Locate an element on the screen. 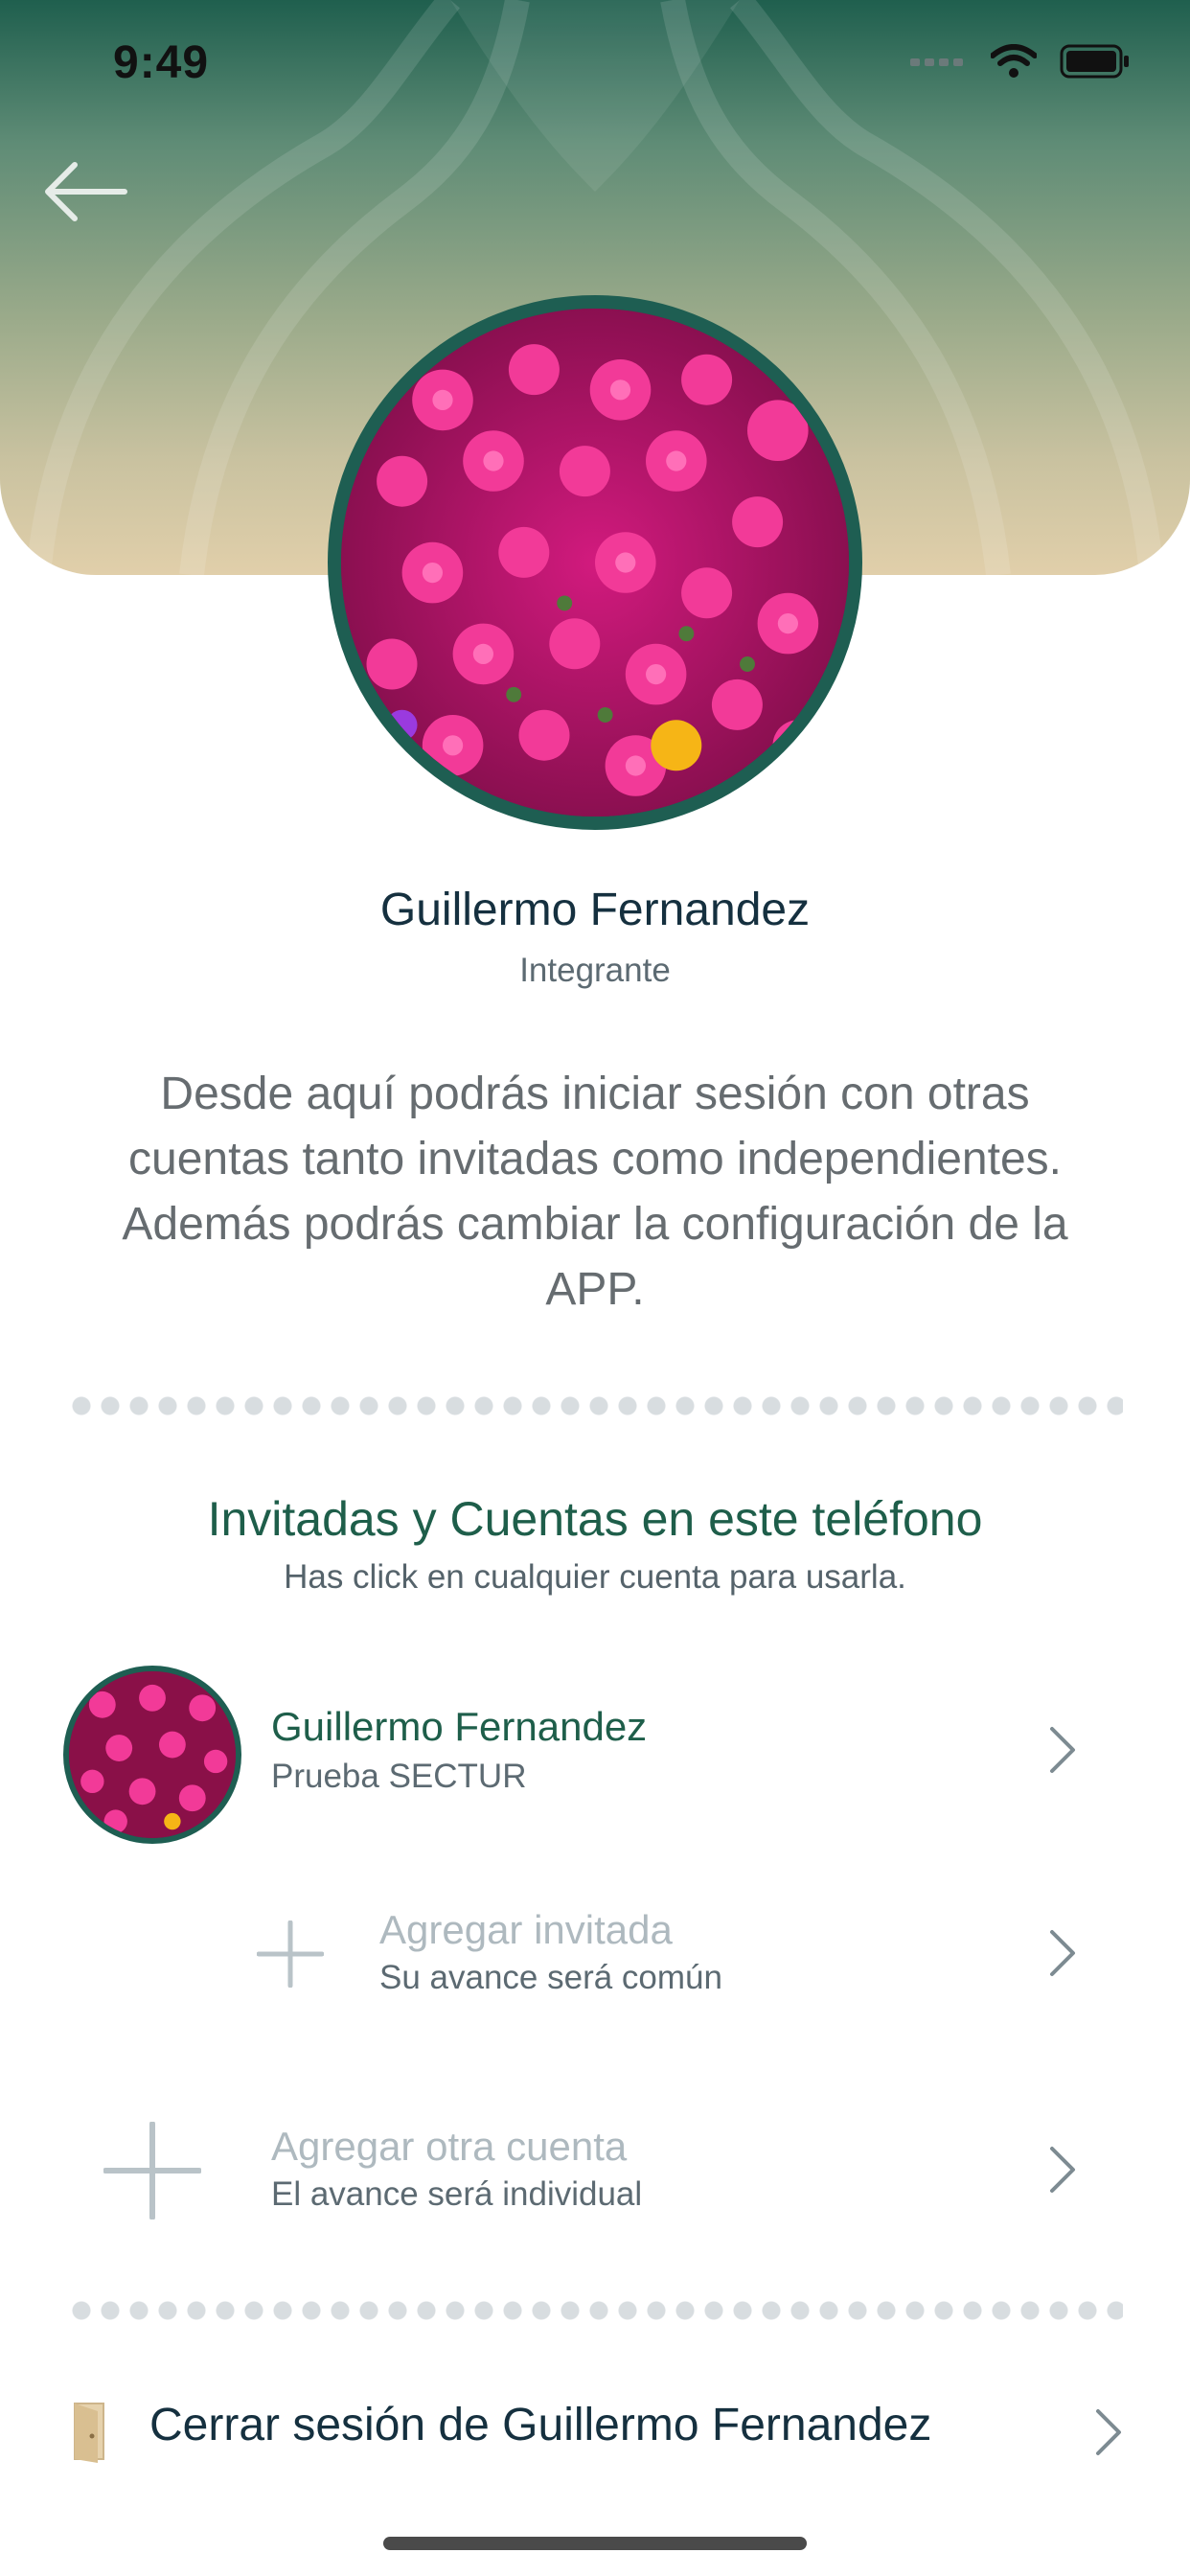 The height and width of the screenshot is (2576, 1190). back-button is located at coordinates (86, 191).